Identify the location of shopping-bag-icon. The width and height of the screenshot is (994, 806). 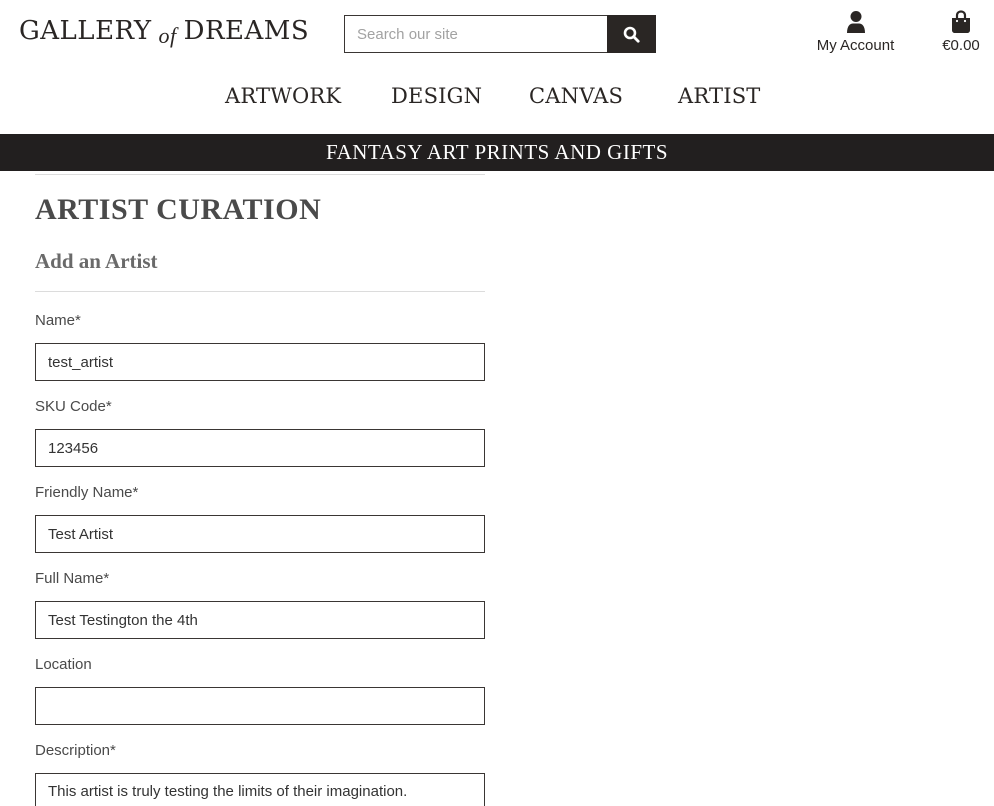
(961, 21).